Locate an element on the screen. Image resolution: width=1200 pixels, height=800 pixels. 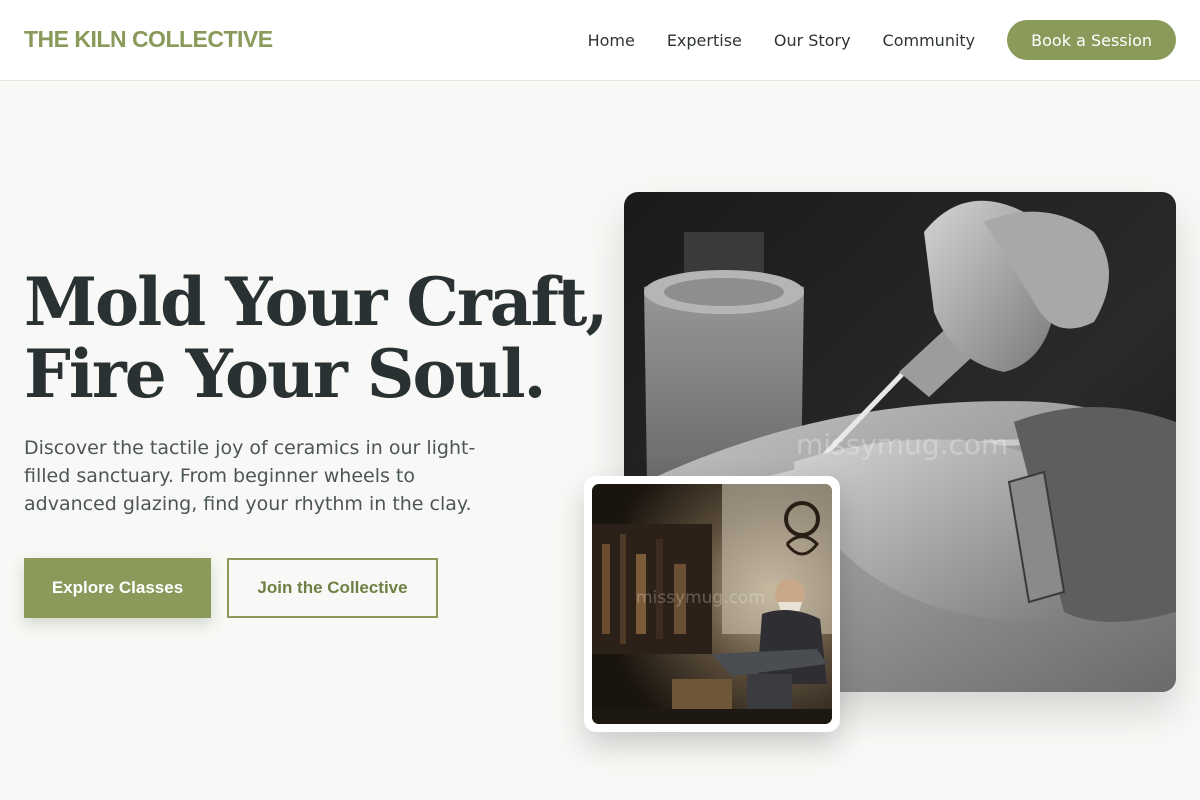
explore-classes-button: Explore Classes is located at coordinates (117, 588).